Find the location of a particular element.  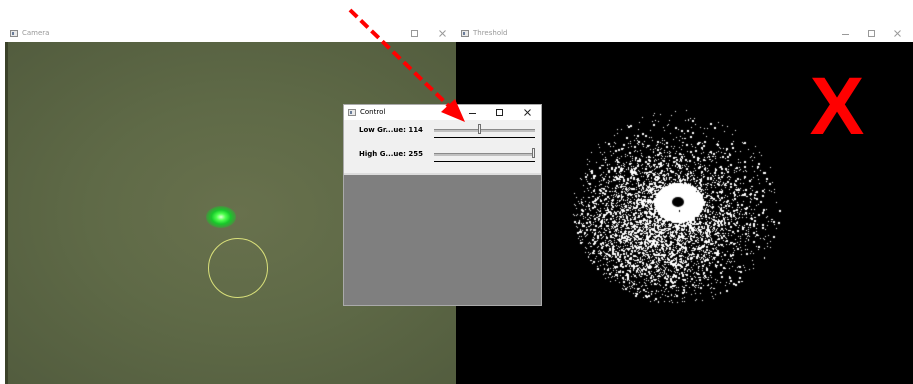

trackbar-label: High G...ue: 255 is located at coordinates (391, 154).